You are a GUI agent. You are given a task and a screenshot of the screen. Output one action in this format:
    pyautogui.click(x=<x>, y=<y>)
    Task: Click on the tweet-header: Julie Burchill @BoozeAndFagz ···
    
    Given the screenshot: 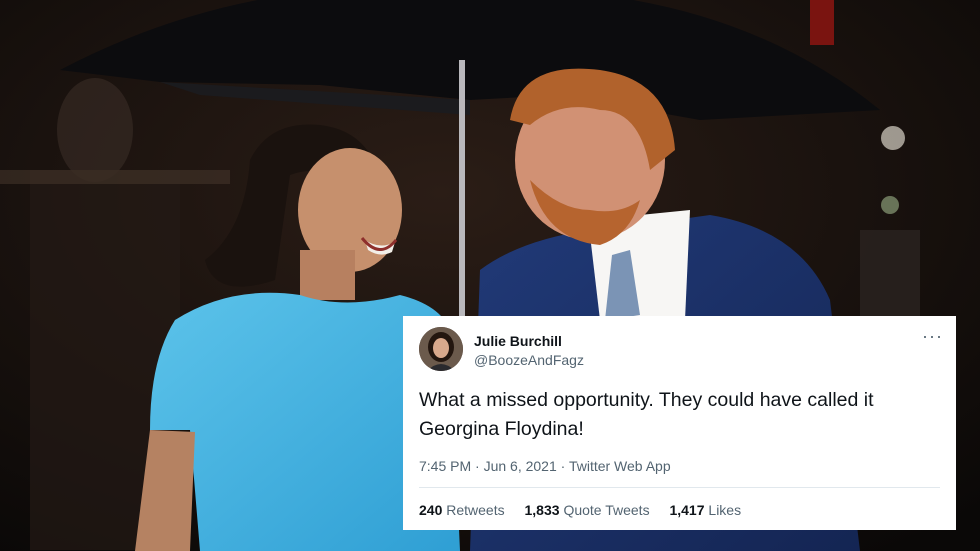 What is the action you would take?
    pyautogui.click(x=680, y=350)
    